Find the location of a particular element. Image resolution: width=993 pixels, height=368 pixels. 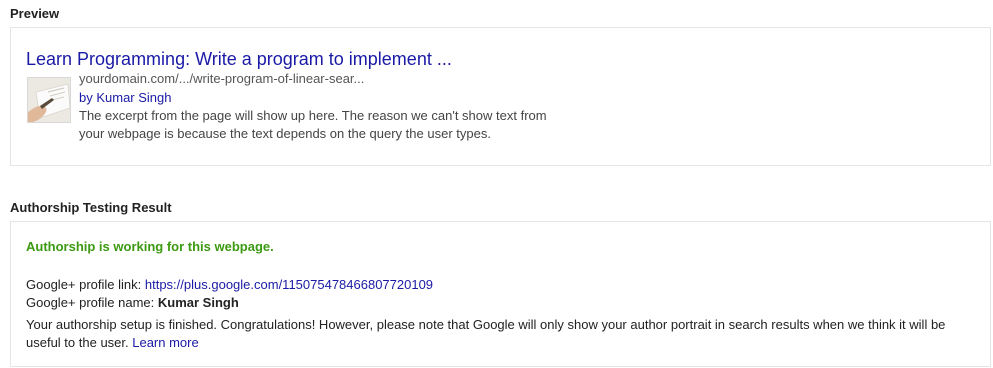

learn-more-link: Learn more is located at coordinates (165, 342).